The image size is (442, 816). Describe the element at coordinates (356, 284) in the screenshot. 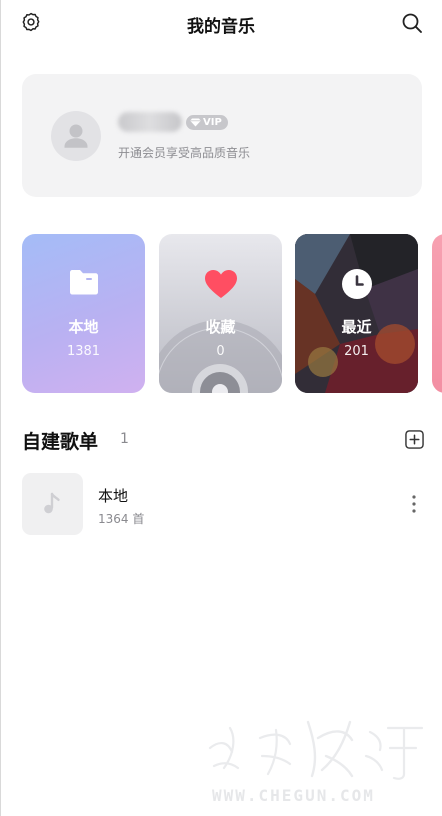

I see `clock-icon` at that location.